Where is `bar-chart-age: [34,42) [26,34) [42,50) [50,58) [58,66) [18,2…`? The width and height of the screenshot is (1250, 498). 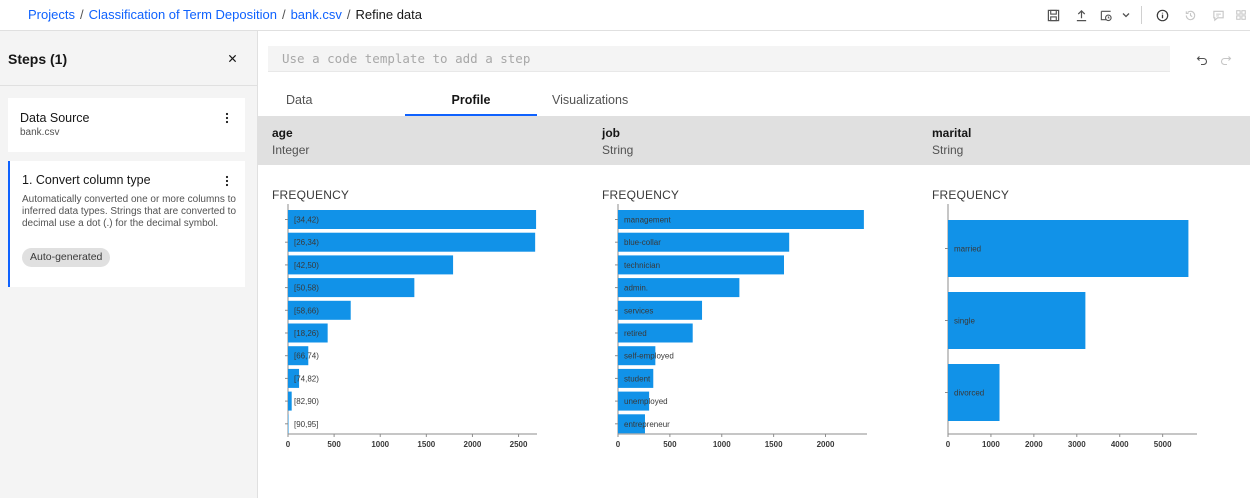
bar-chart-age: [34,42) [26,34) [42,50) [50,58) [58,66) [18,2… is located at coordinates (411, 326).